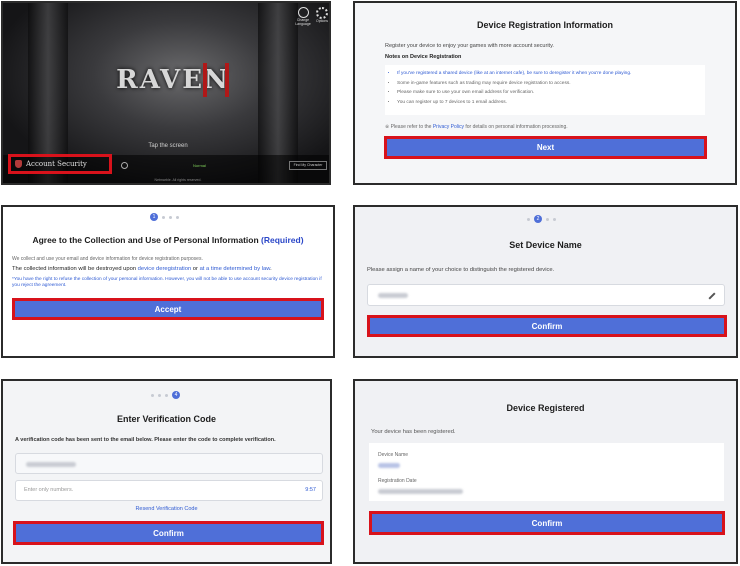 This screenshot has height=566, width=740. I want to click on registration-date-label: Registration Date, so click(397, 481).